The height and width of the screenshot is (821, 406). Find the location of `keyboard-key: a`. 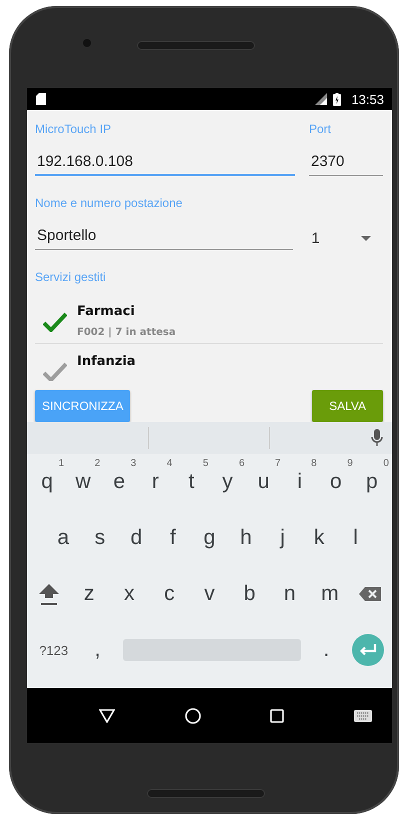

keyboard-key: a is located at coordinates (63, 538).